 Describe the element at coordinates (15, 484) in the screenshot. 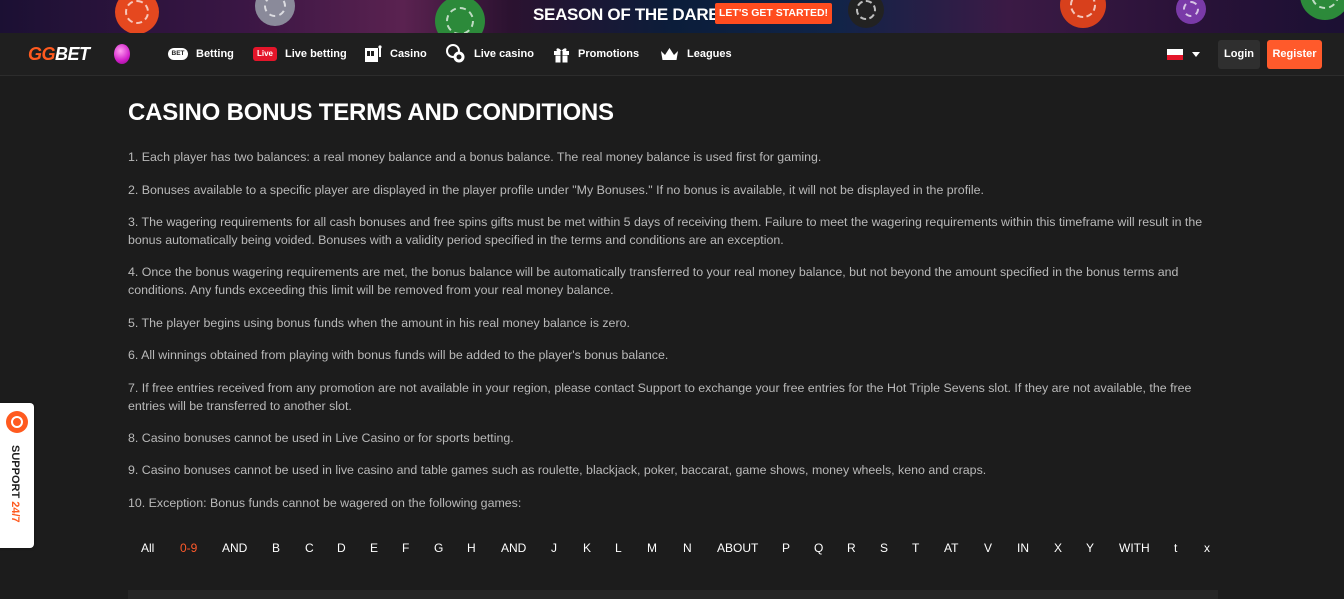

I see `support-label: SUPPORT 24/7` at that location.